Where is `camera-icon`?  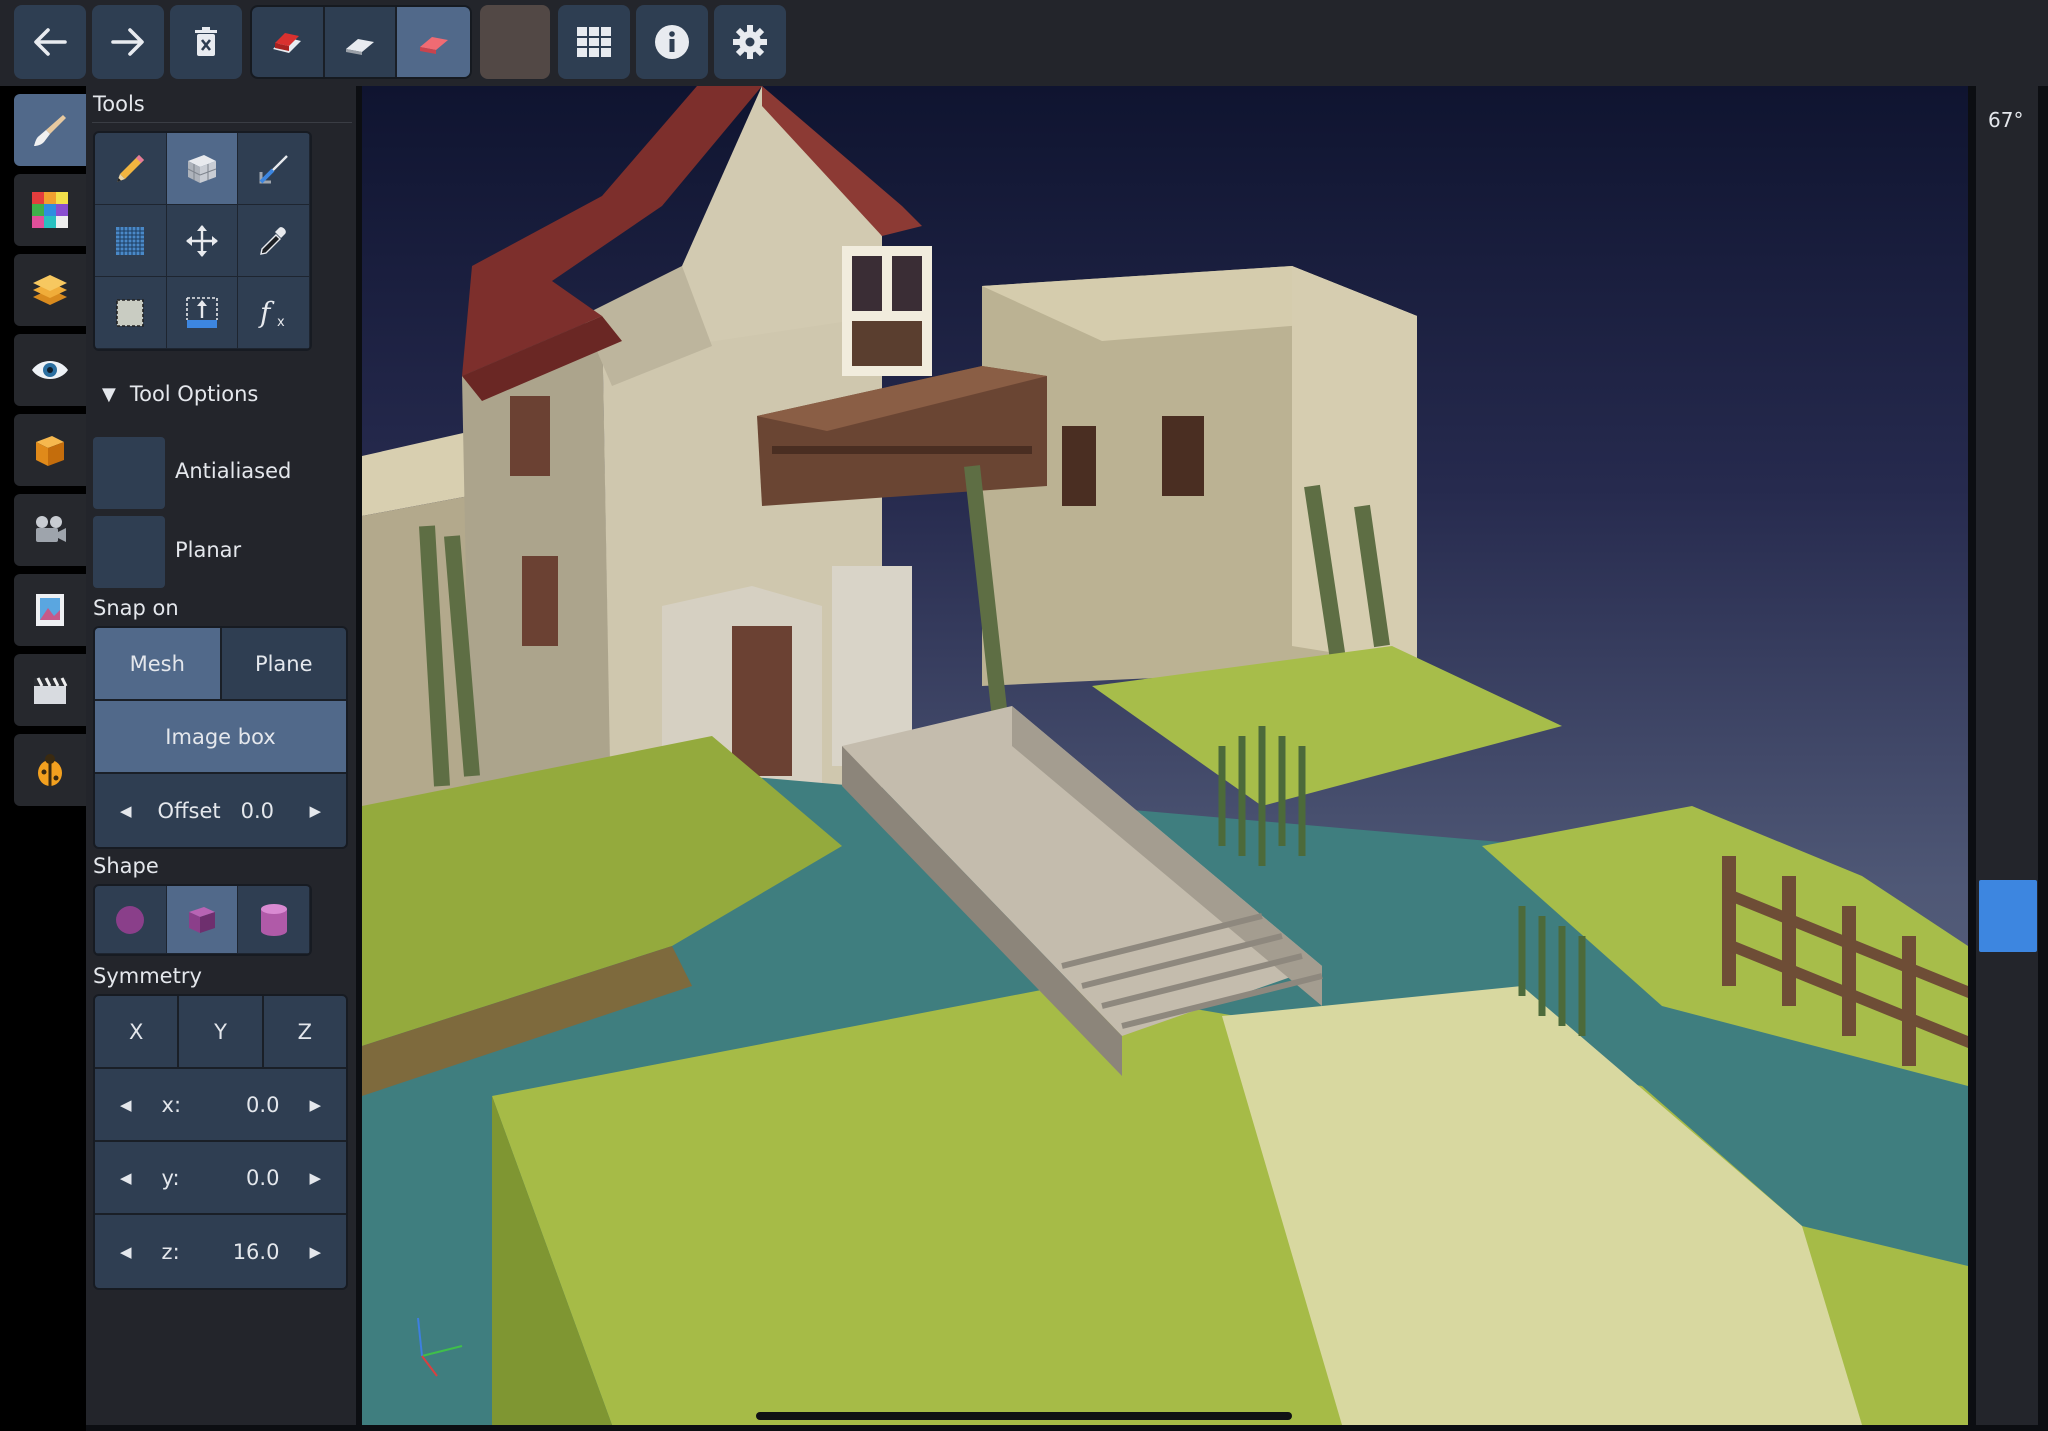
camera-icon is located at coordinates (51, 529).